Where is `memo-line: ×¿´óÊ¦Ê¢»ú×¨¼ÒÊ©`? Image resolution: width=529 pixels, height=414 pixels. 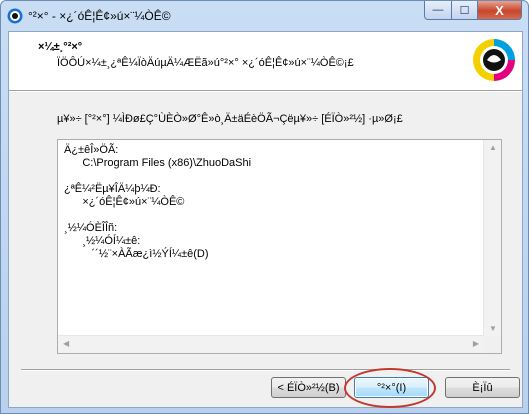
memo-line: ×¿´óÊ¦Ê¢»ú×¨¼ÒÊ© is located at coordinates (124, 202).